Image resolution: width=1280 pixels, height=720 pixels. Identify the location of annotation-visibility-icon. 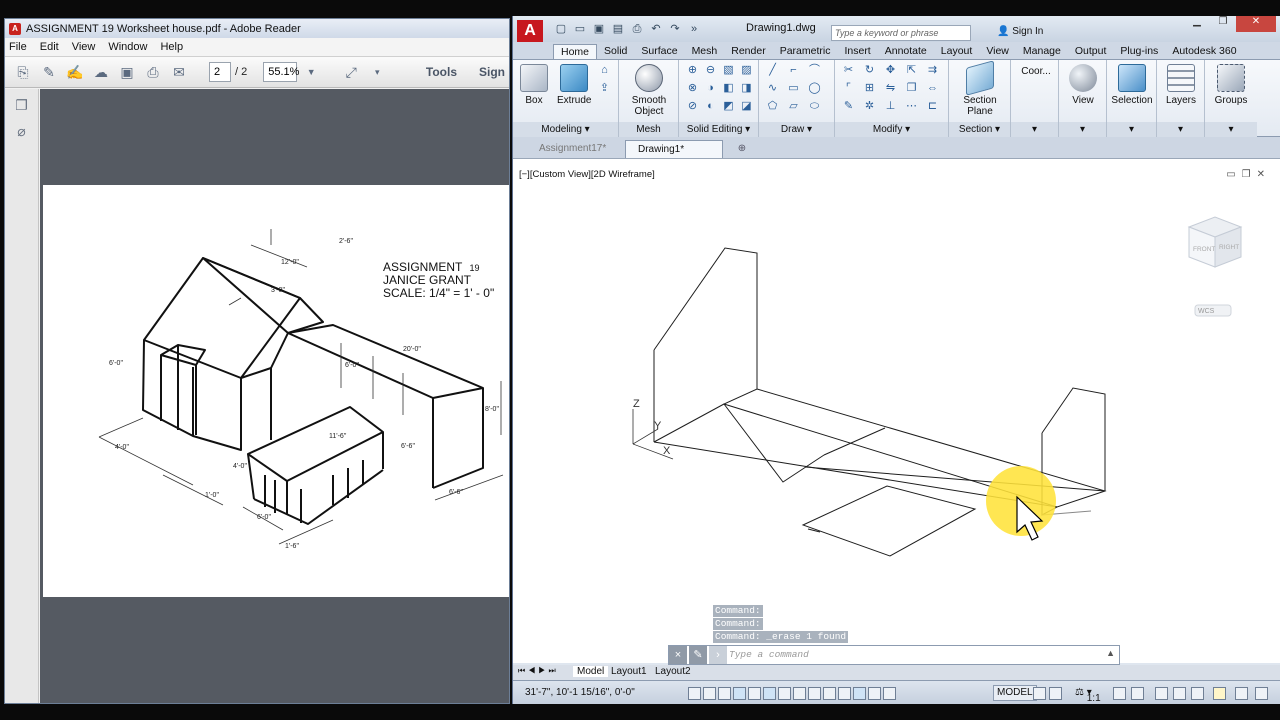
(1119, 693).